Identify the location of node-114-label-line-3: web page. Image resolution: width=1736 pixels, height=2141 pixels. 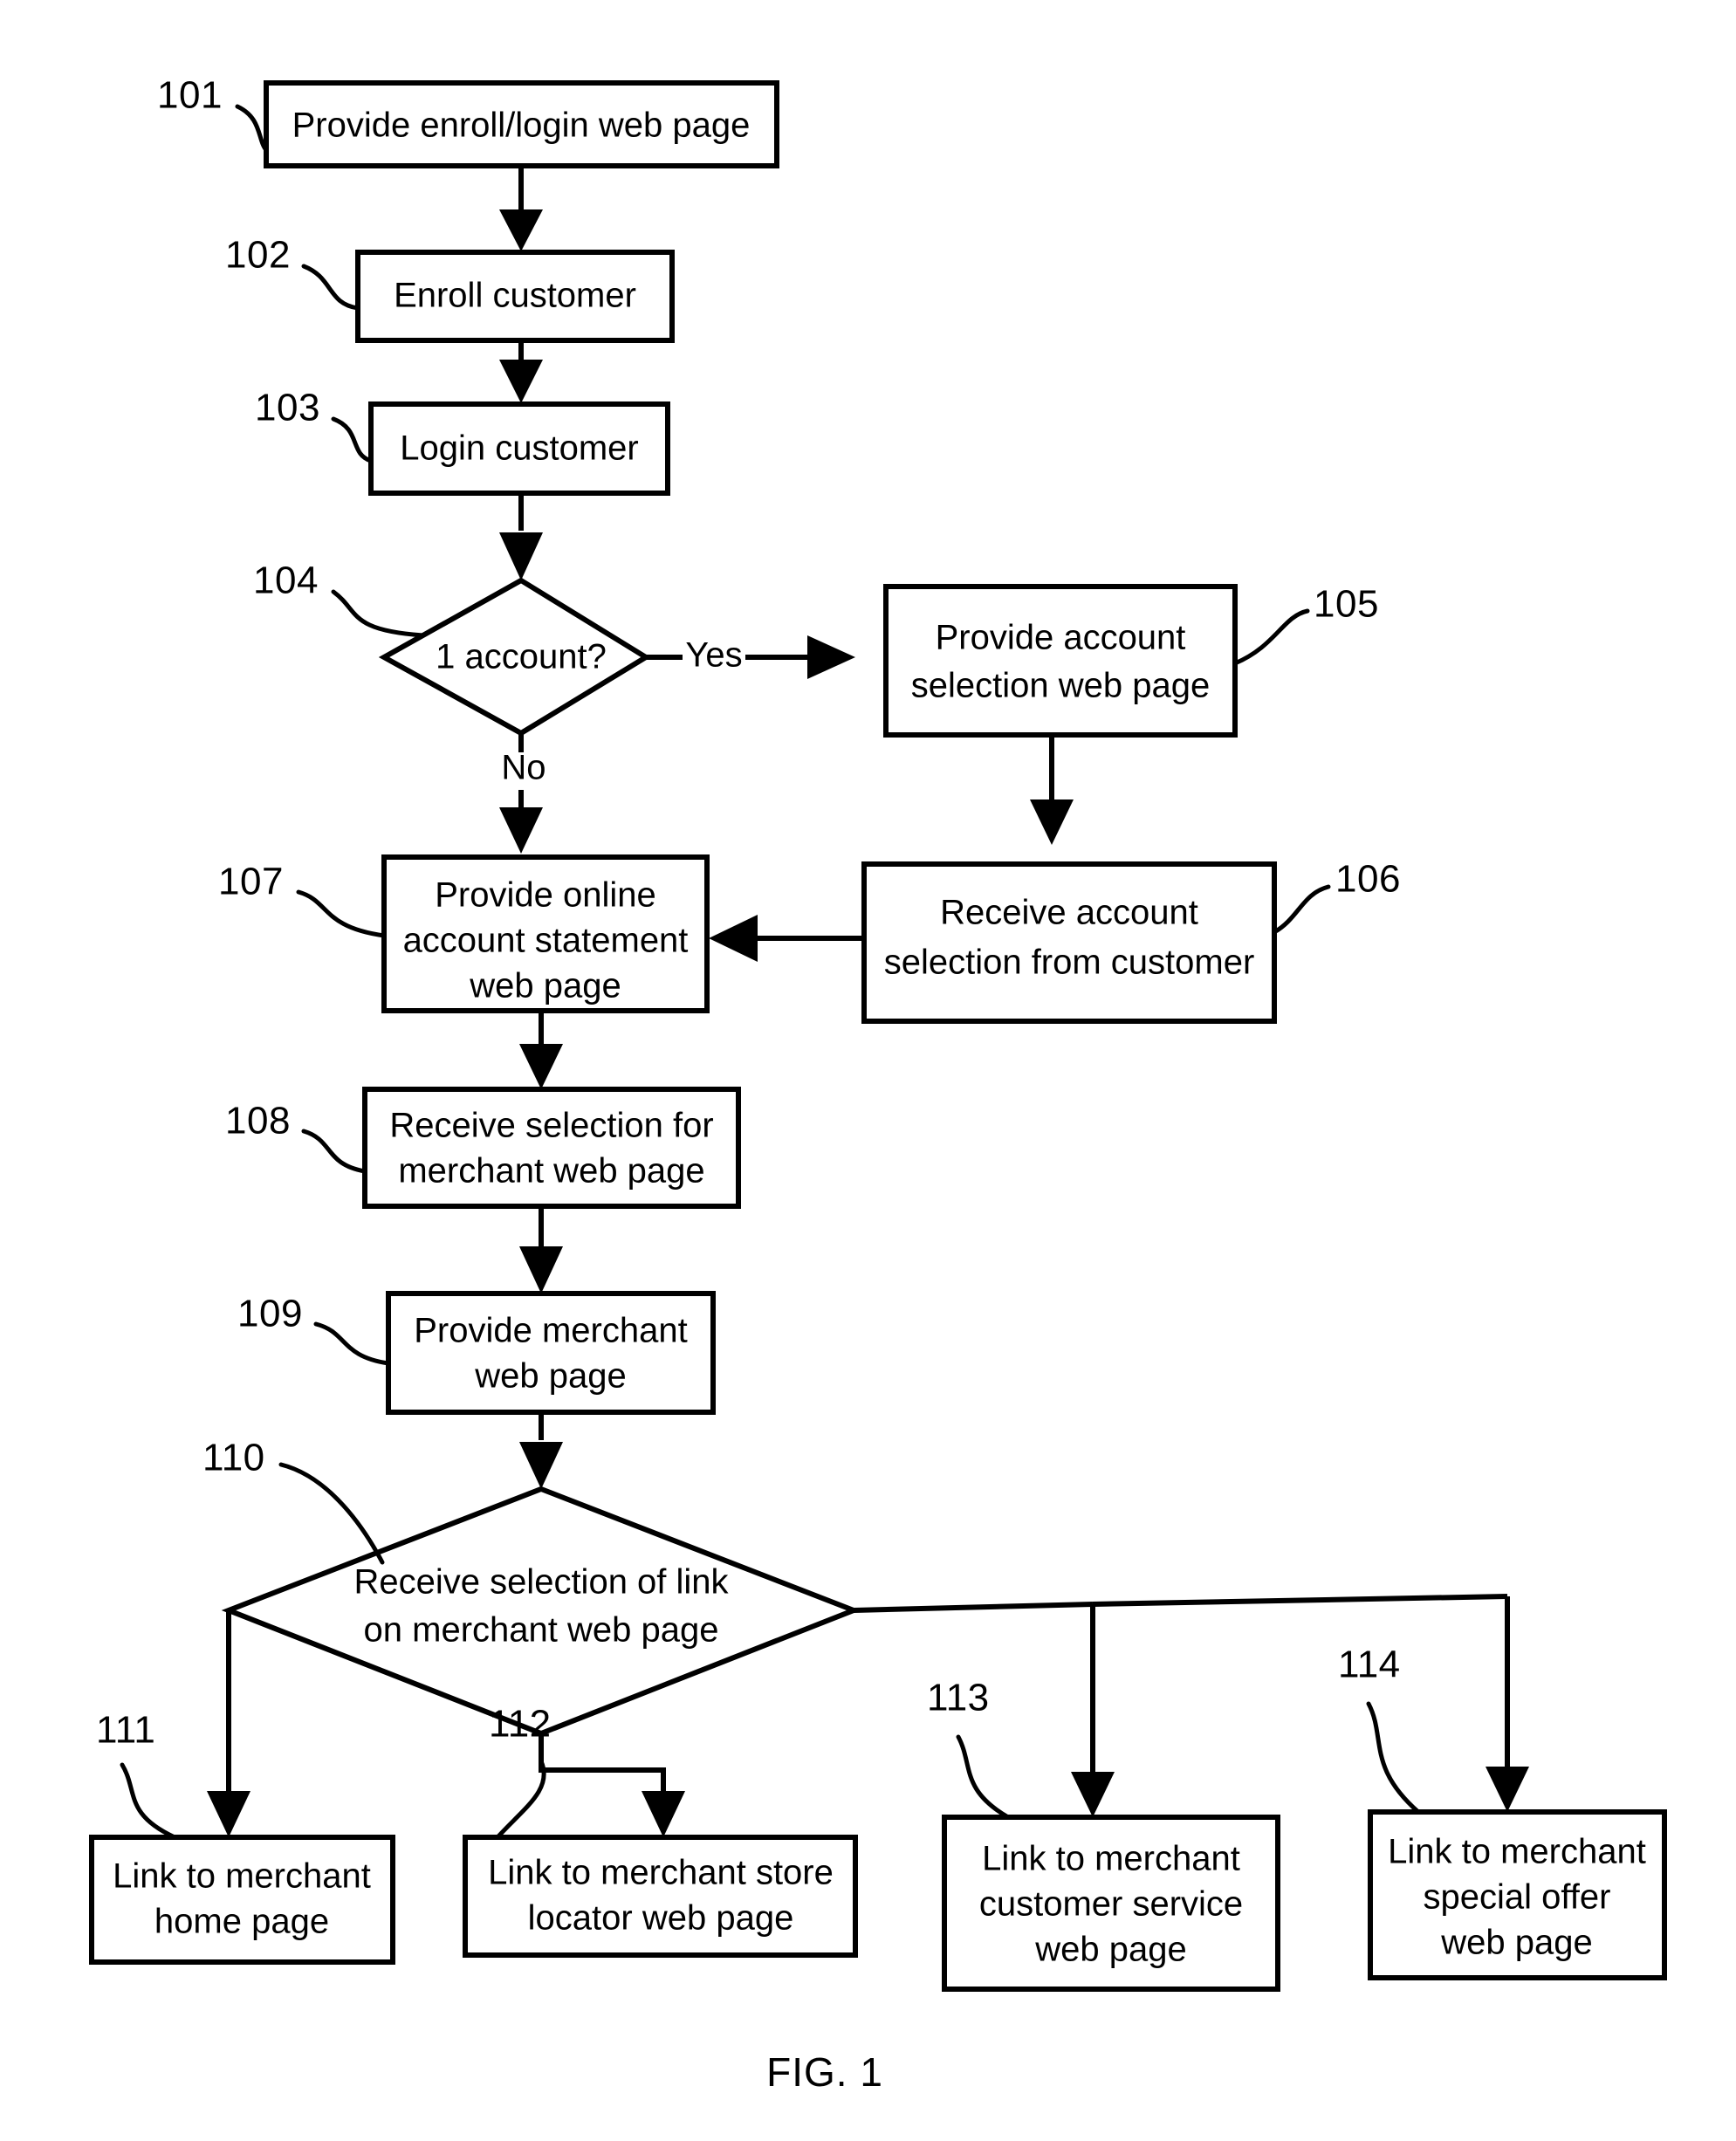
(1516, 1943).